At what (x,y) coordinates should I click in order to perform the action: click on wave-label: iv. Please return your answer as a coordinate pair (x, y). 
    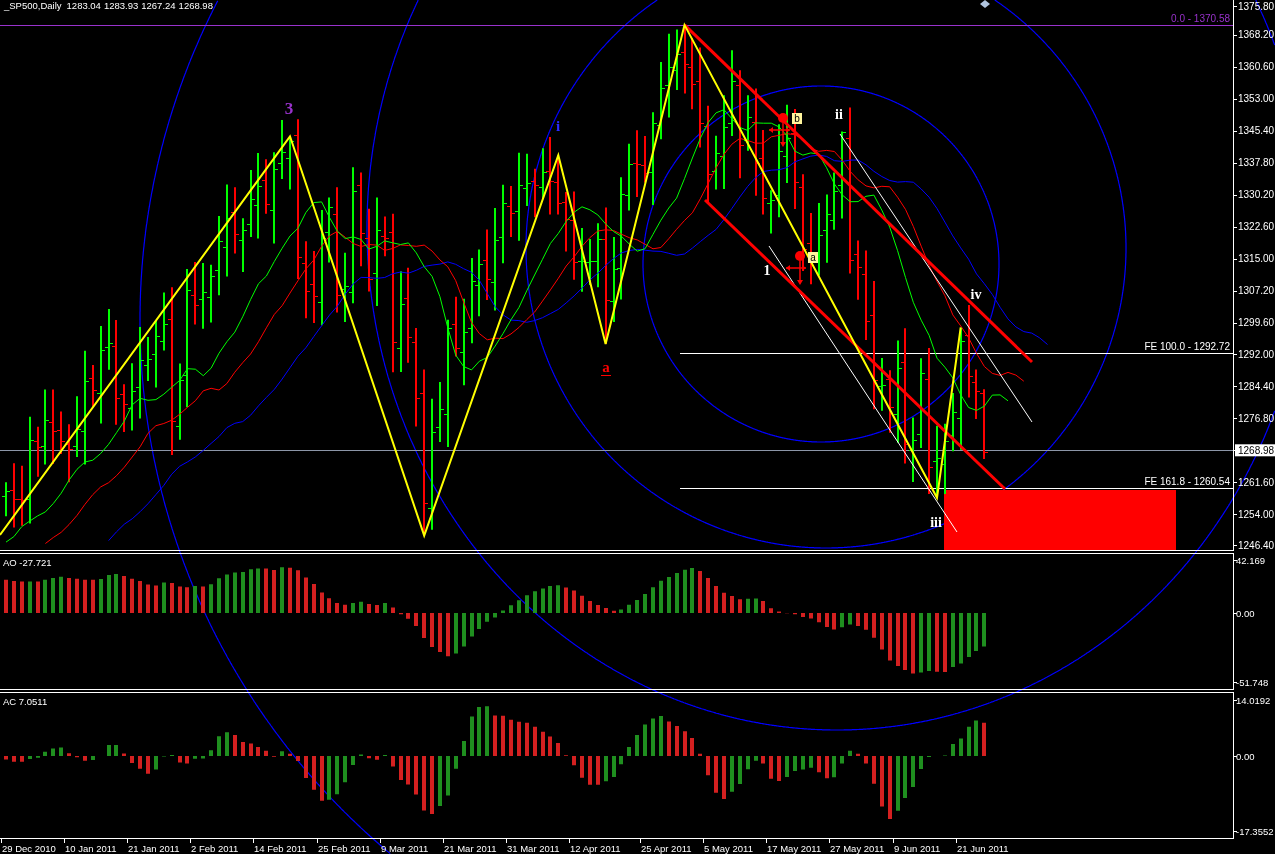
    Looking at the image, I should click on (976, 294).